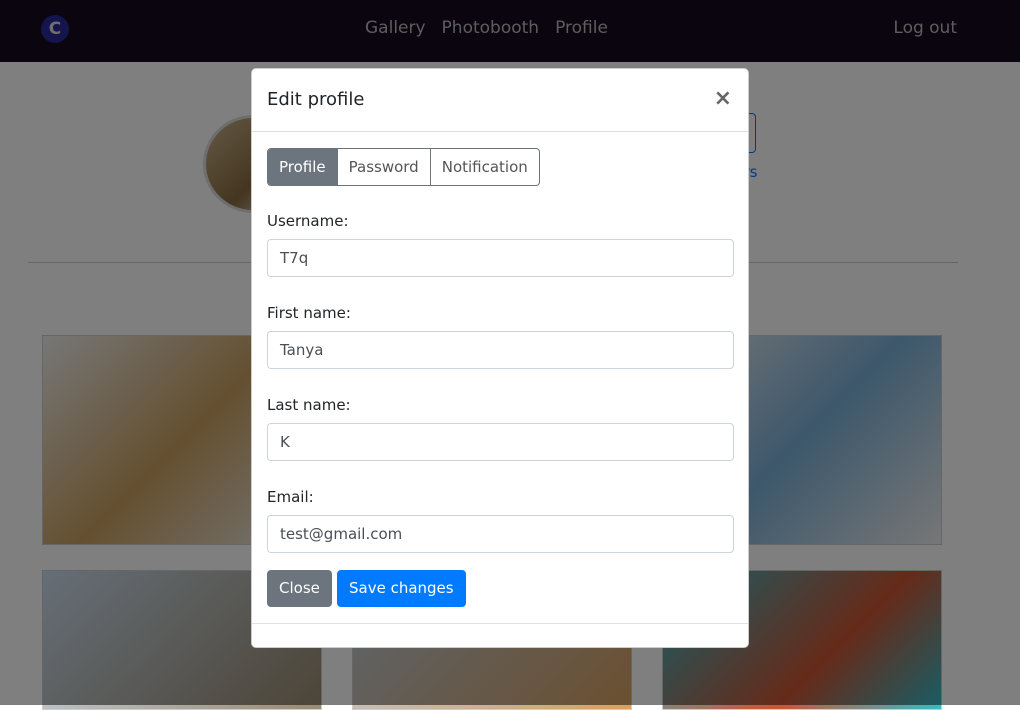  I want to click on save-changes-button: Save changes, so click(401, 588).